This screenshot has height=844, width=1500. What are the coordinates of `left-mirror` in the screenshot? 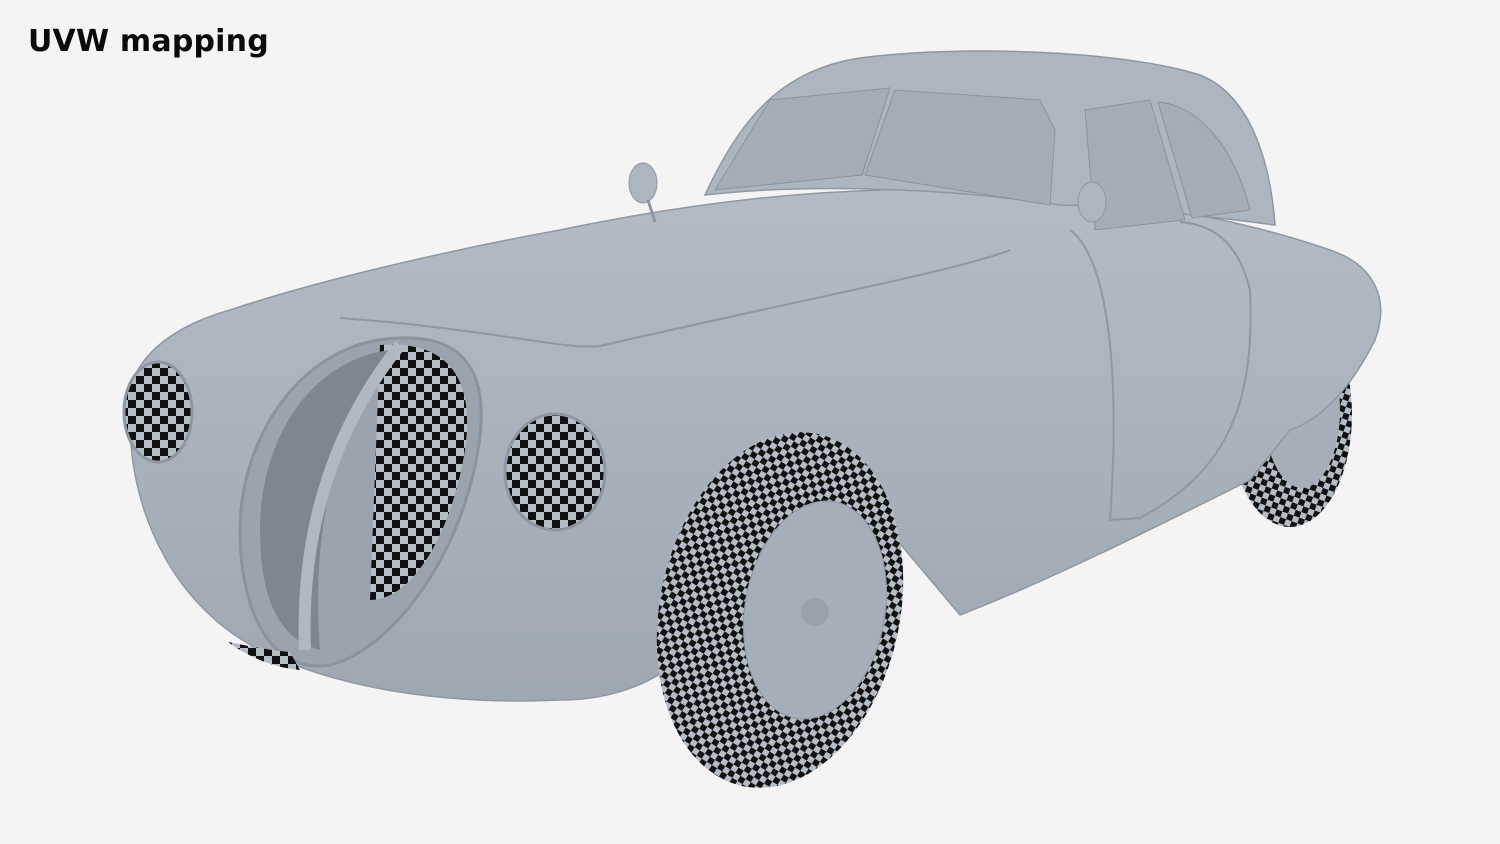 It's located at (643, 183).